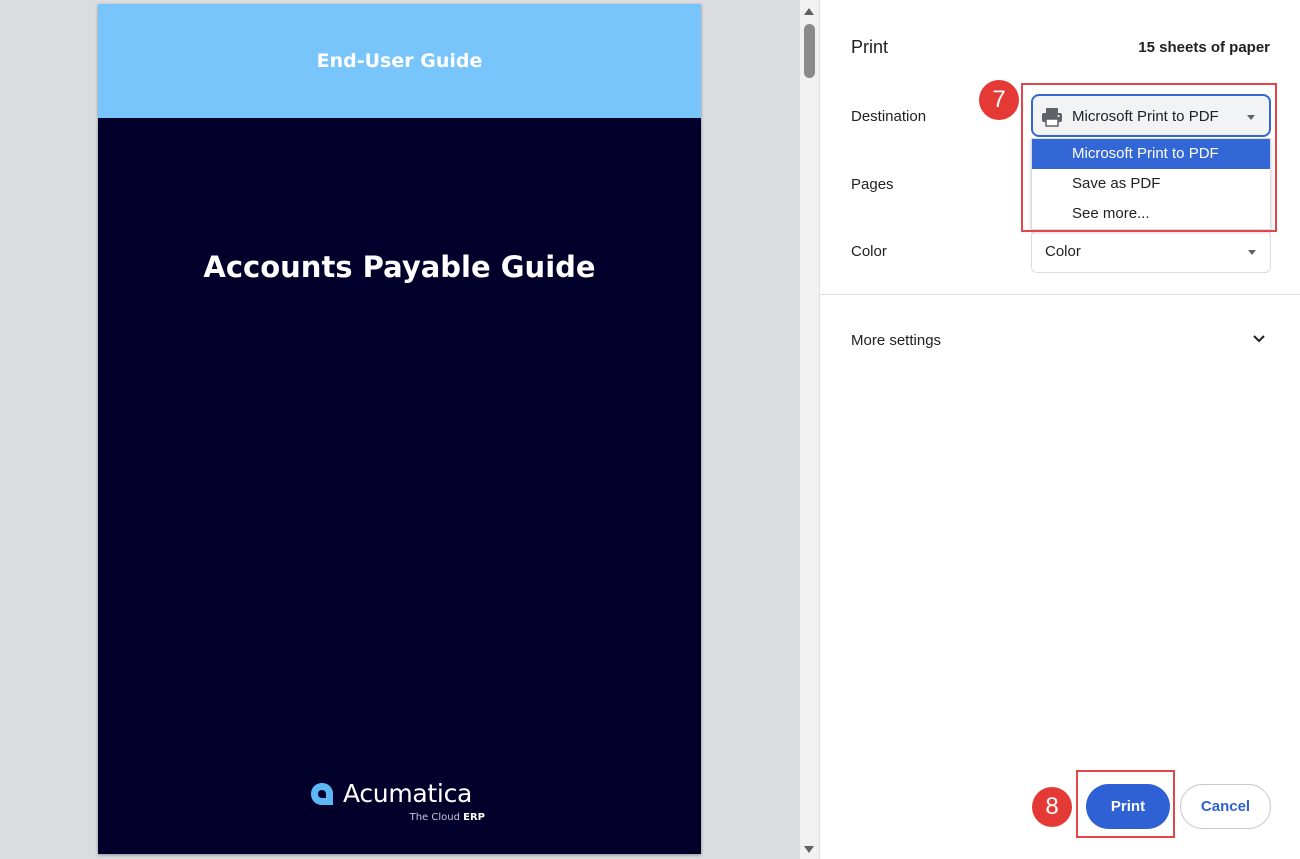 The width and height of the screenshot is (1300, 859). What do you see at coordinates (1259, 339) in the screenshot?
I see `chevron-down-icon` at bounding box center [1259, 339].